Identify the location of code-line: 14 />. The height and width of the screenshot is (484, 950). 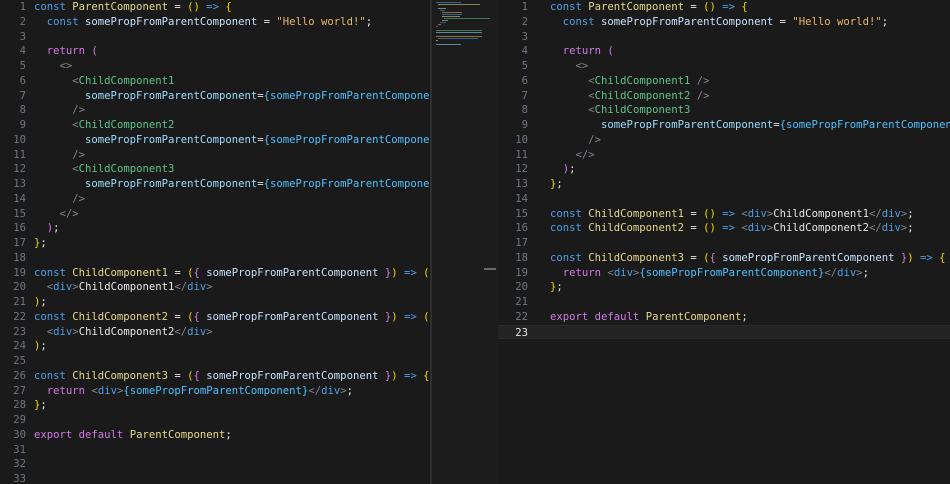
(215, 199).